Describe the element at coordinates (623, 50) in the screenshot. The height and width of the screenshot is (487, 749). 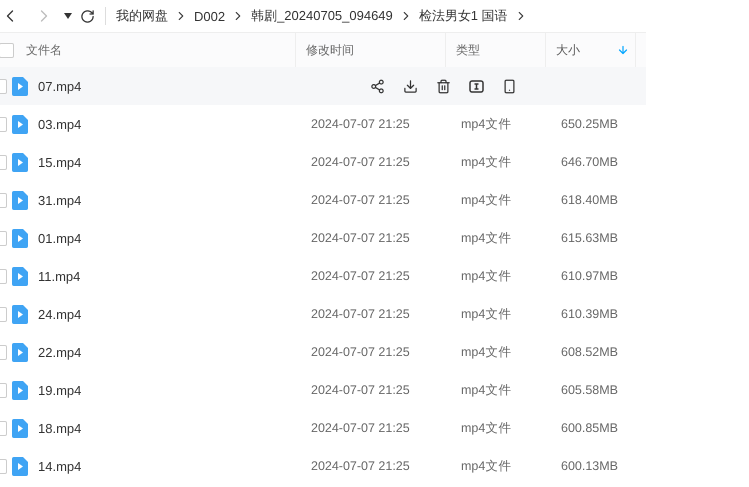
I see `sort-arrow-icon` at that location.